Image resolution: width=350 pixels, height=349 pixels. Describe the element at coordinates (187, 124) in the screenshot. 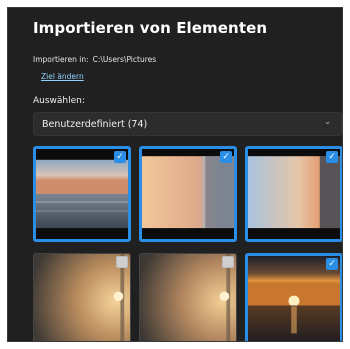

I see `selection-dropdown: Benutzerdefiniert (74) ⌄` at that location.